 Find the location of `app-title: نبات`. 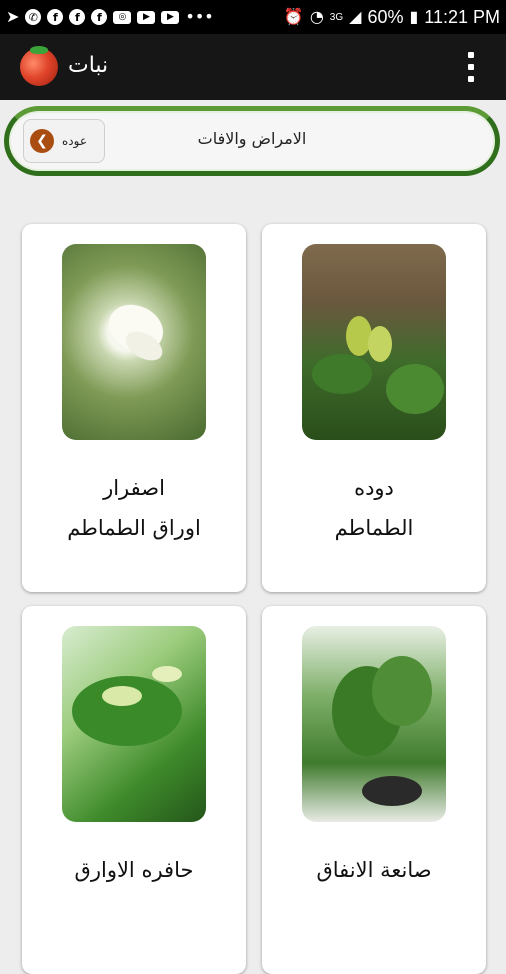

app-title: نبات is located at coordinates (88, 65).